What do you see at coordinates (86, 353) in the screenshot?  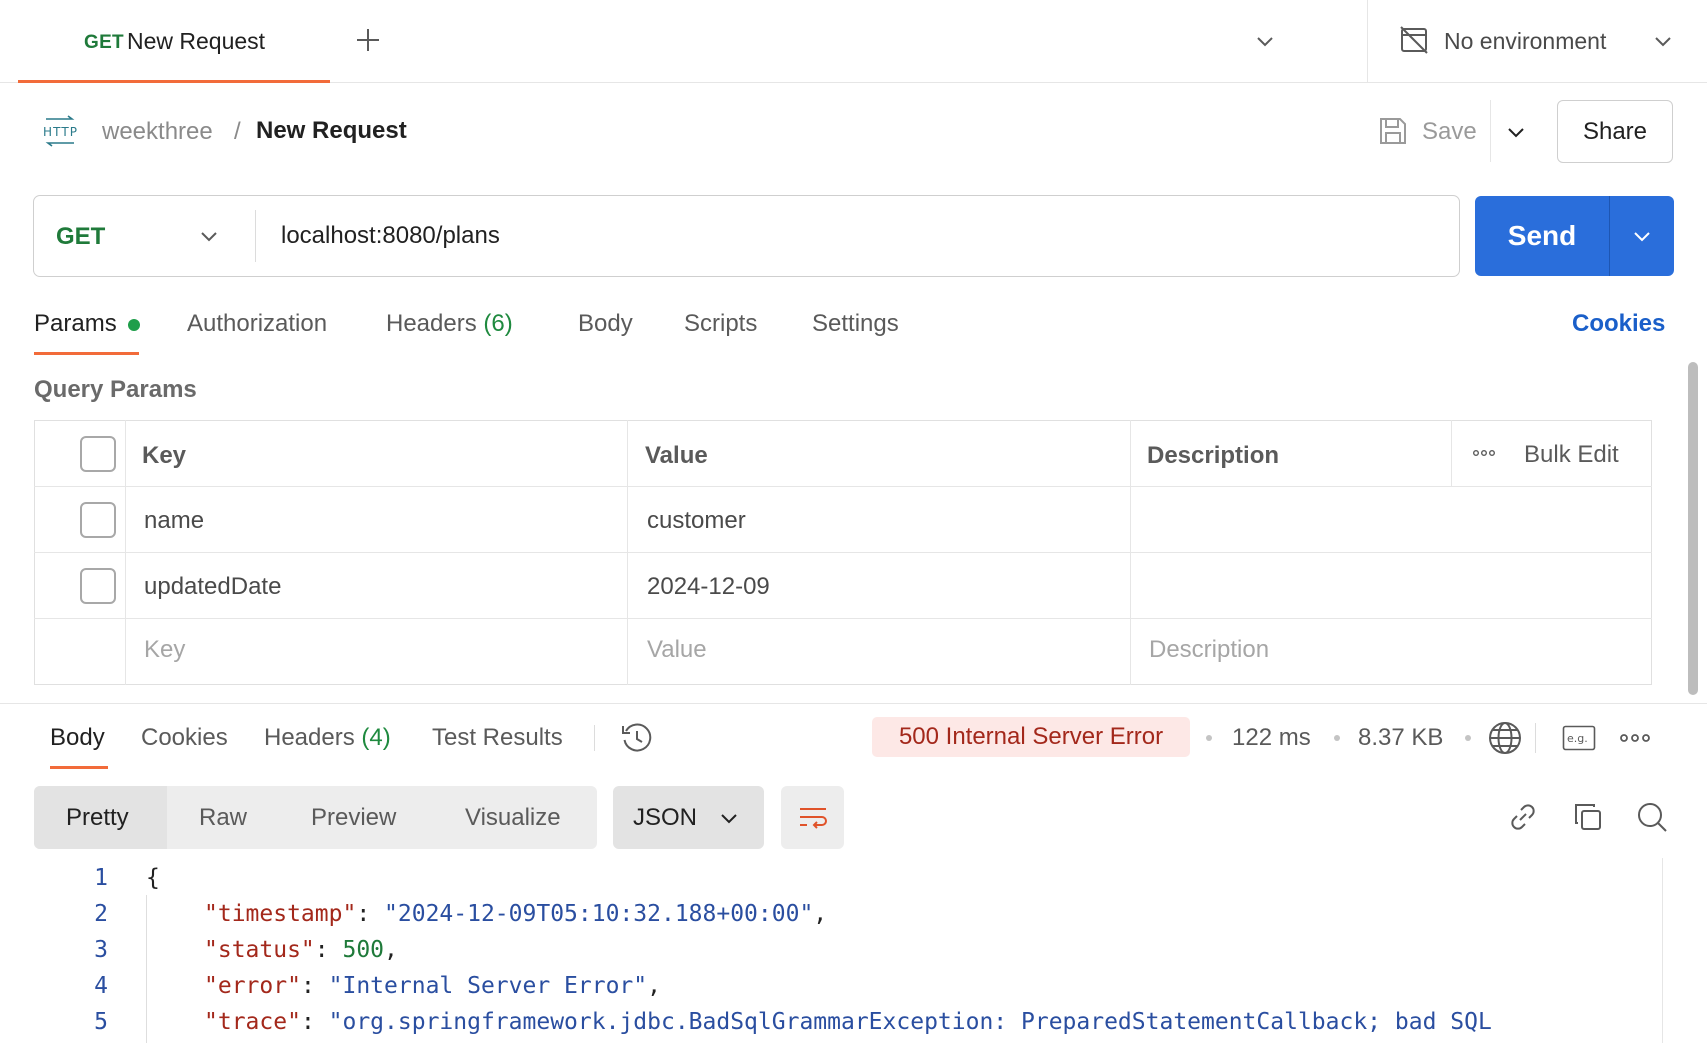 I see `active-tab-underline` at bounding box center [86, 353].